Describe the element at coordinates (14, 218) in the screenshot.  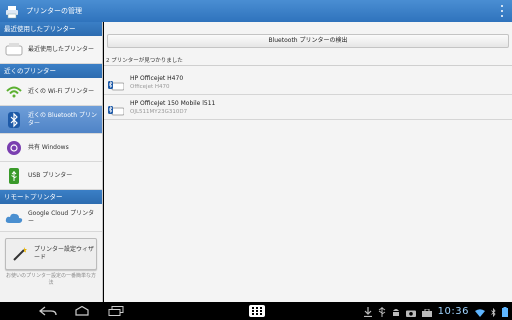
I see `cloud-icon` at that location.